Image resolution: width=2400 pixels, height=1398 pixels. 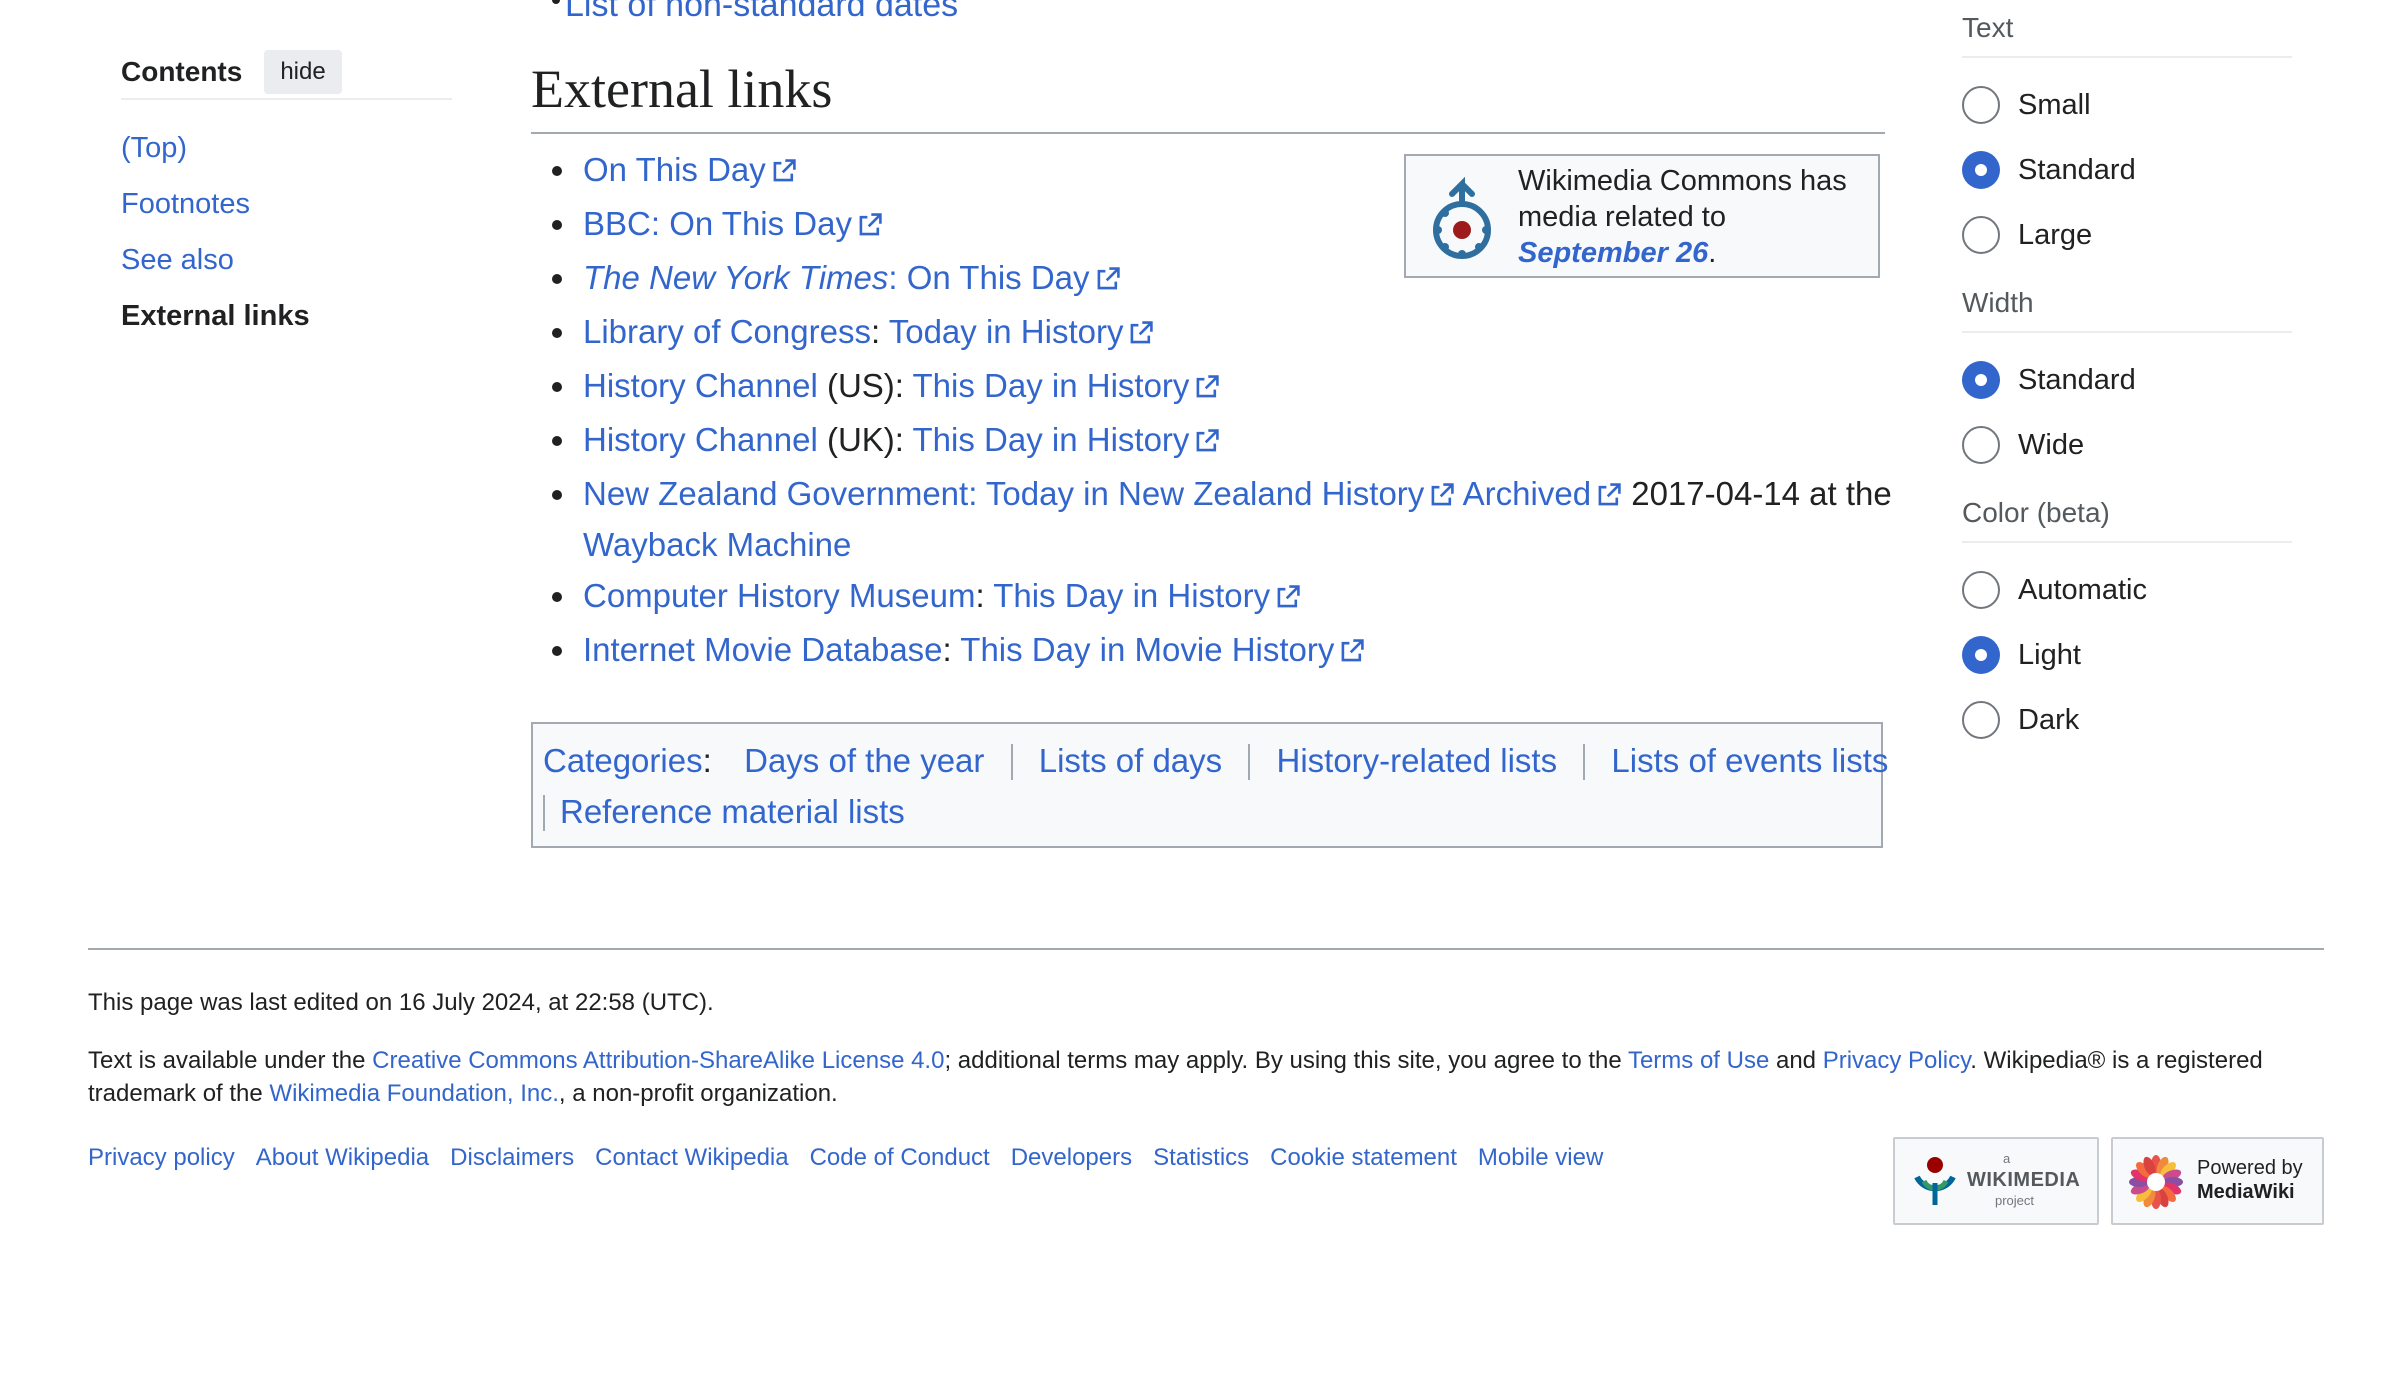 I want to click on footer-link: Developers, so click(x=1071, y=1157).